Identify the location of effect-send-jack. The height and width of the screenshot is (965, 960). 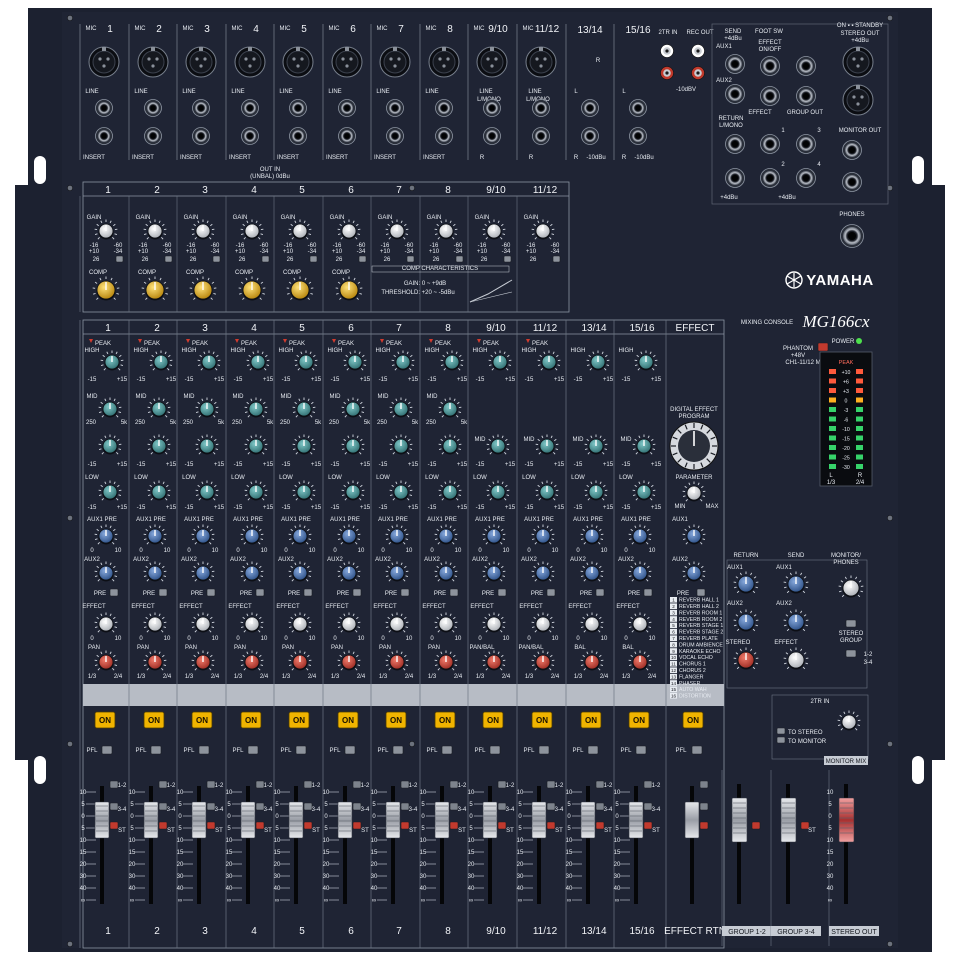
(770, 96).